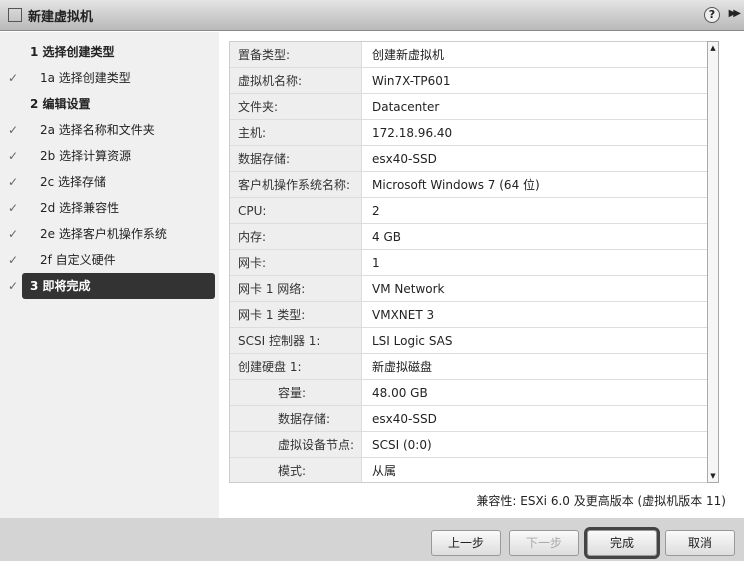 The width and height of the screenshot is (744, 561). What do you see at coordinates (296, 470) in the screenshot?
I see `row-key: 模式:` at bounding box center [296, 470].